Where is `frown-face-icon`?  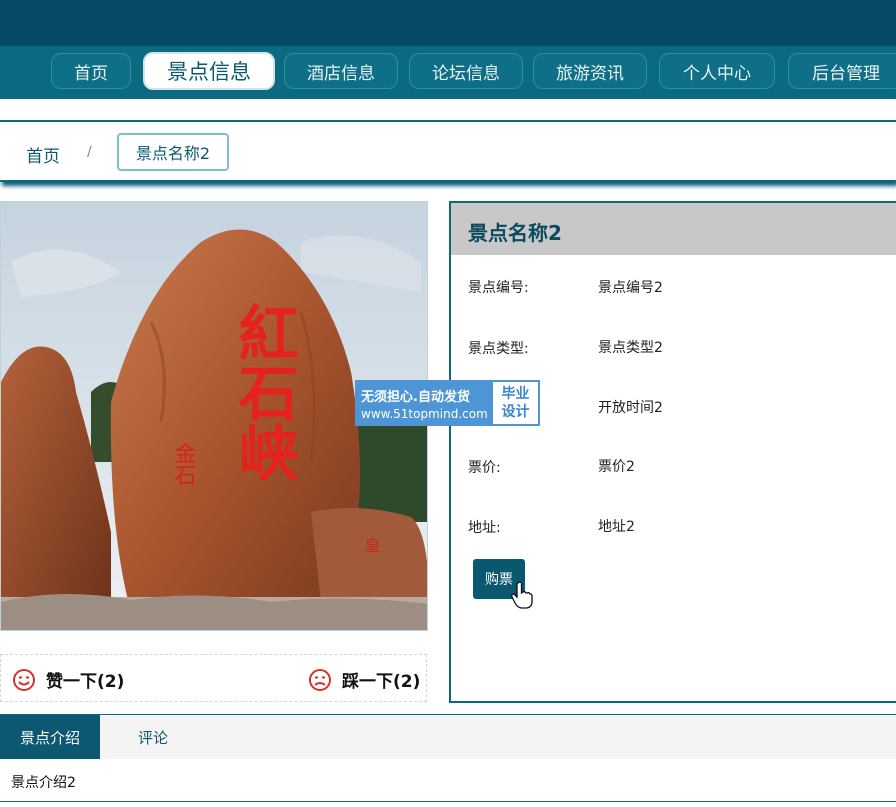 frown-face-icon is located at coordinates (320, 679).